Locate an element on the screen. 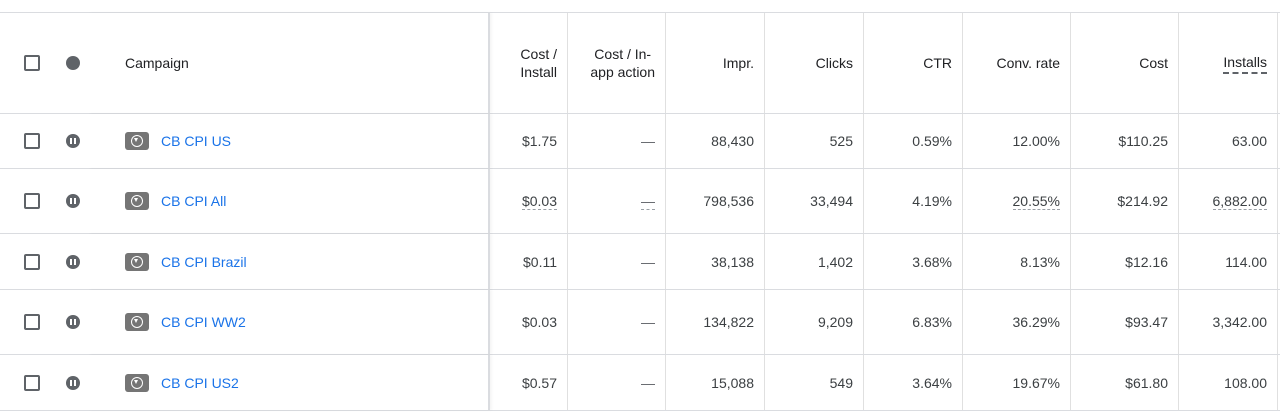  conv-rate-value: 19.67% is located at coordinates (1036, 382).